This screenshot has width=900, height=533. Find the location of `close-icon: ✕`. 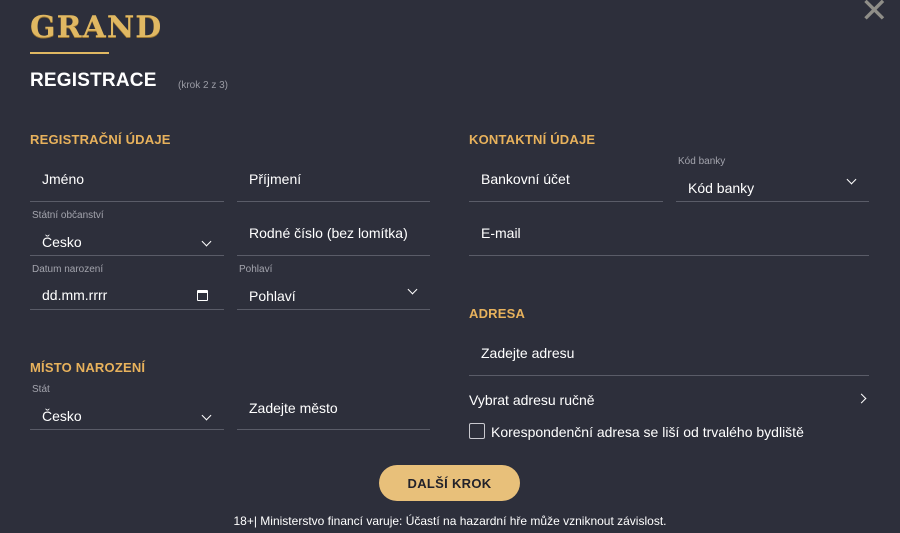

close-icon: ✕ is located at coordinates (874, 14).